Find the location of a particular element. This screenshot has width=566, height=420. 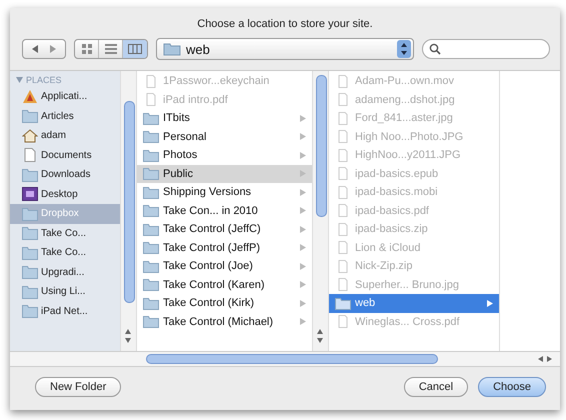

disclosure-triangle-icon is located at coordinates (19, 80).